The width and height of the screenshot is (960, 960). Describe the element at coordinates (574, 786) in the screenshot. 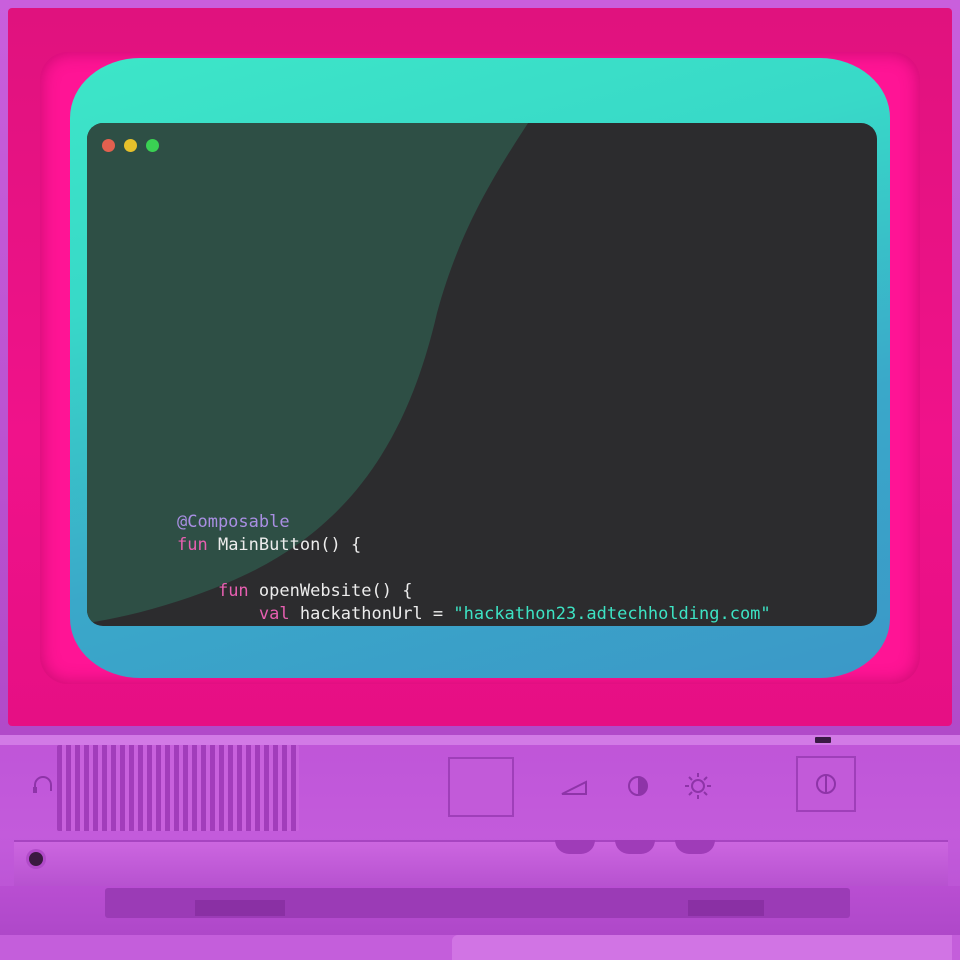

I see `volume-icon` at that location.